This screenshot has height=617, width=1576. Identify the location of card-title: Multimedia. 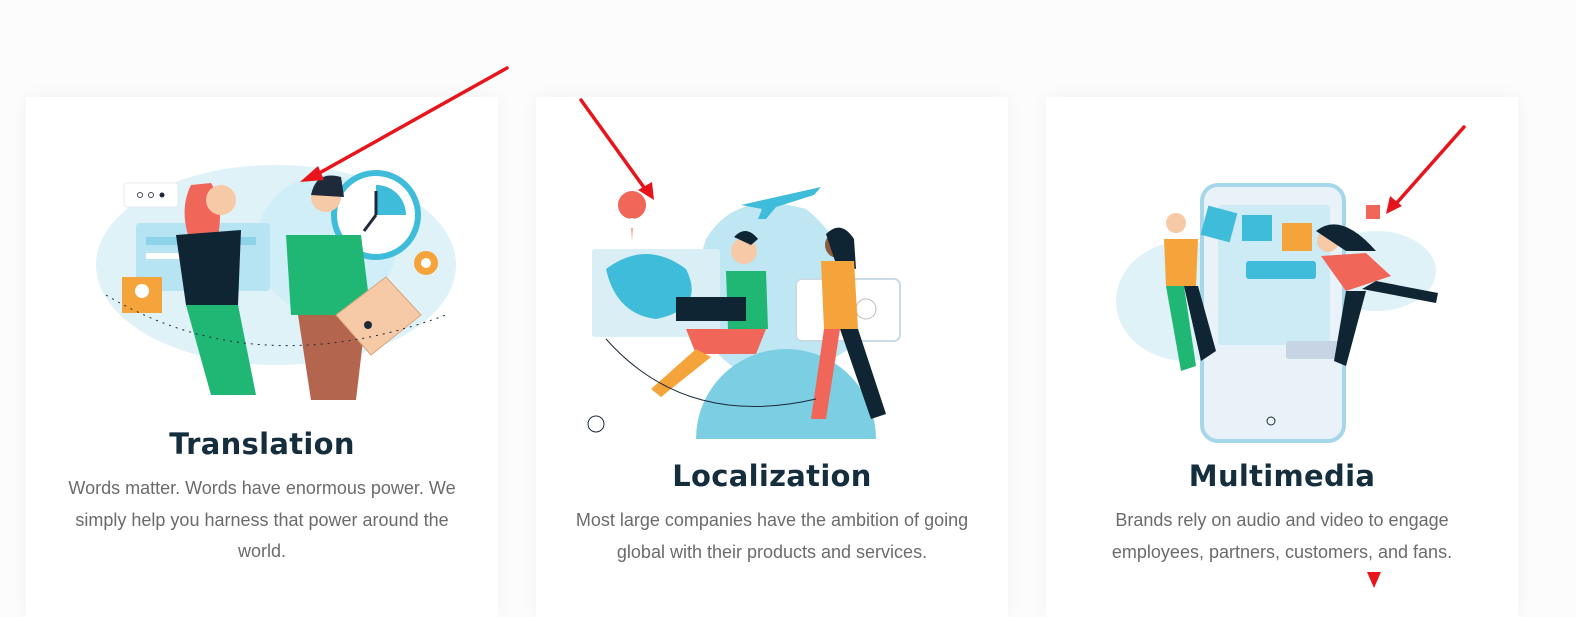
(1282, 476).